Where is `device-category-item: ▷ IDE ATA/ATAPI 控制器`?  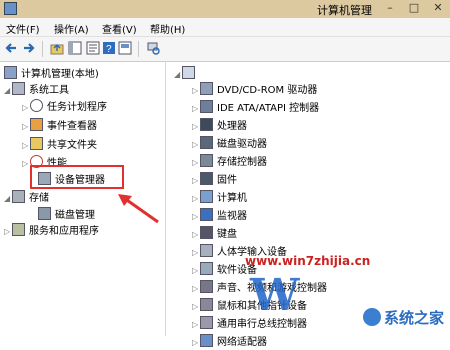 device-category-item: ▷ IDE ATA/ATAPI 控制器 is located at coordinates (255, 107).